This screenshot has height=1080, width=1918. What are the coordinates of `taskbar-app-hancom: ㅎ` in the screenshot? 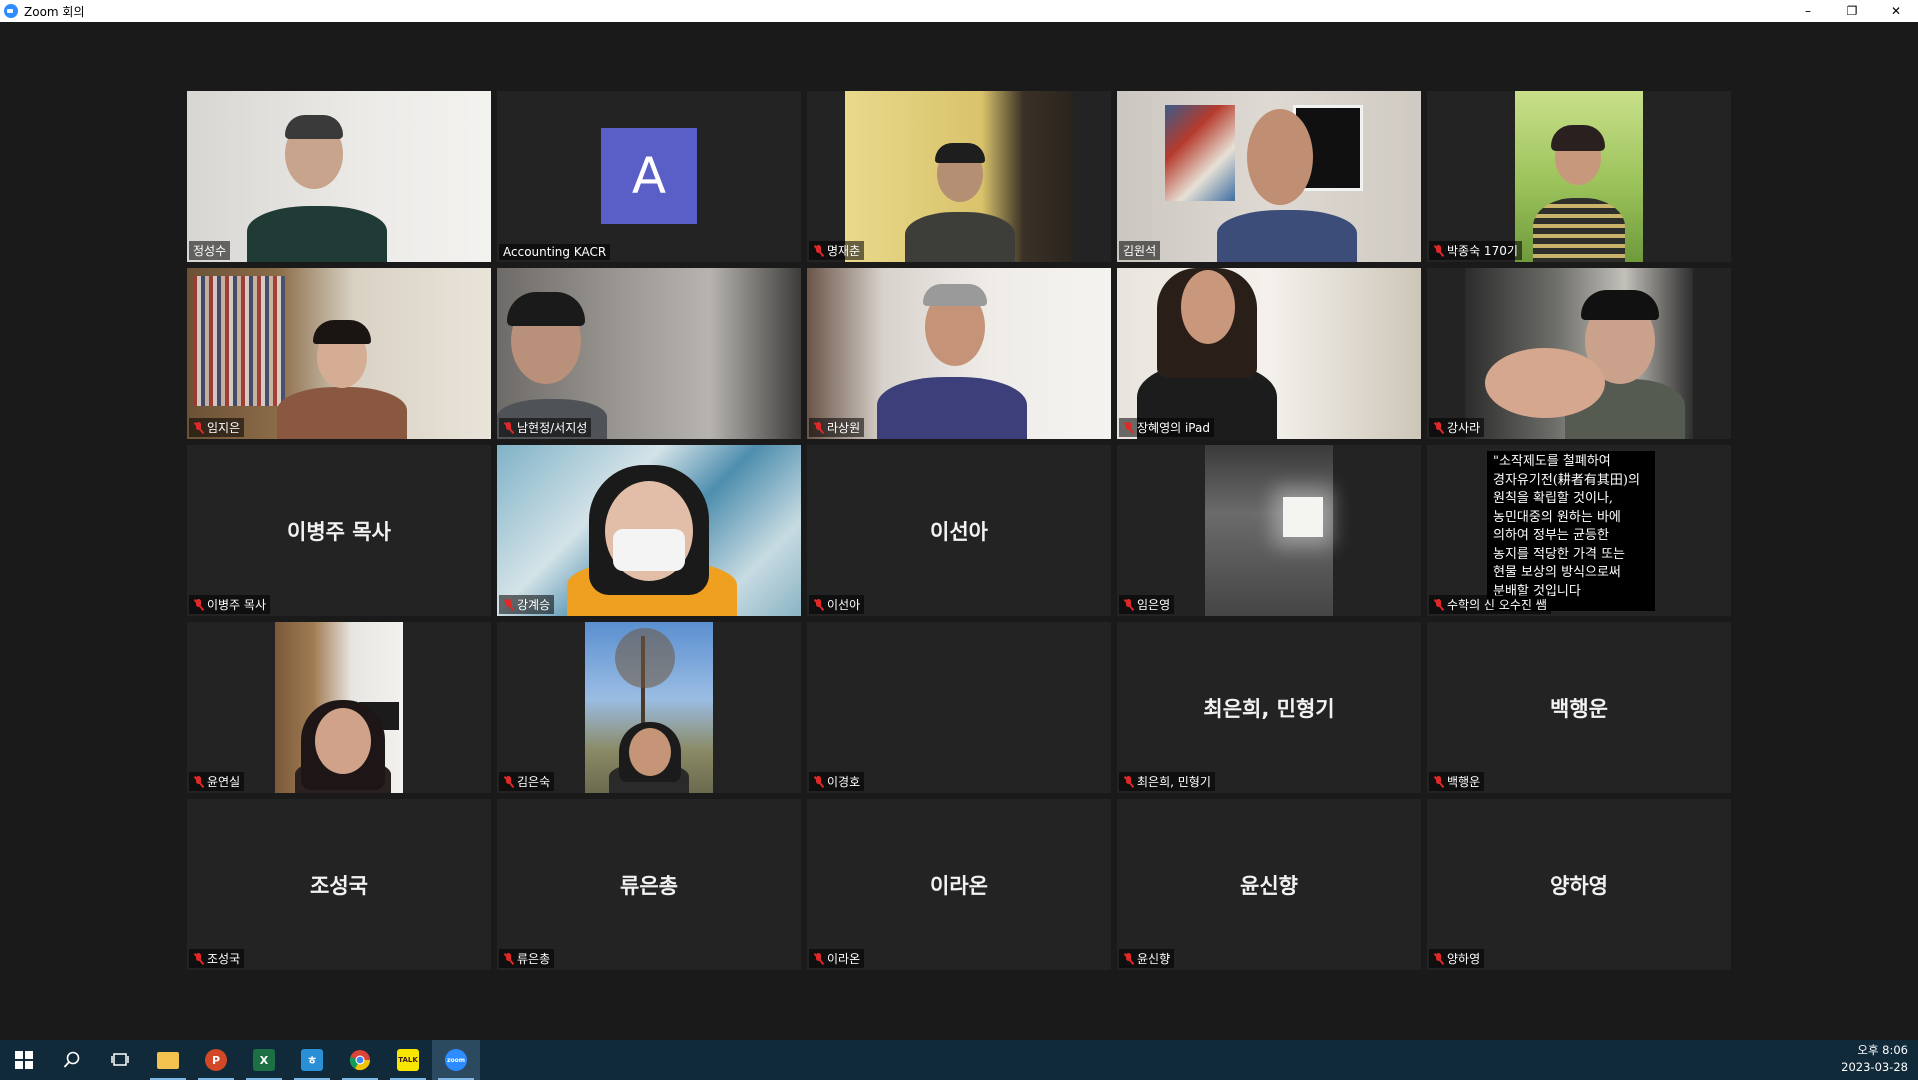 It's located at (312, 1060).